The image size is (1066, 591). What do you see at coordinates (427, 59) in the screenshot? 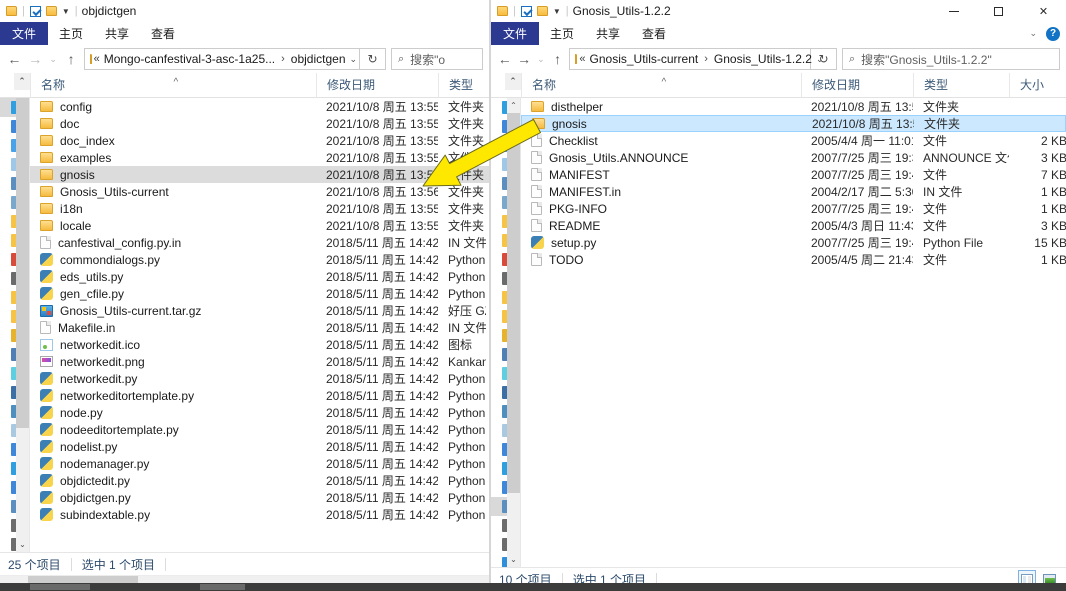
I see `search-input: 搜索"o` at bounding box center [427, 59].